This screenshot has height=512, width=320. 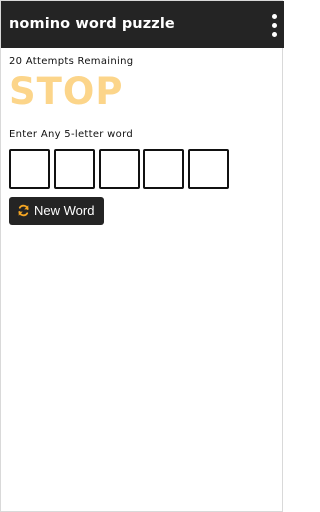 I want to click on app-title: nomino word puzzle, so click(x=92, y=24).